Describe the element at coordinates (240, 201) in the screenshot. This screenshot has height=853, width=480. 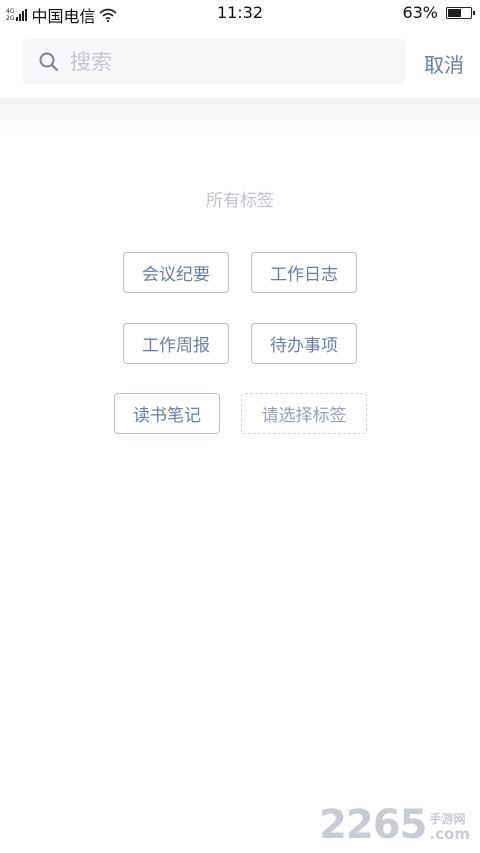
I see `all-tags-title: 所有标签` at that location.